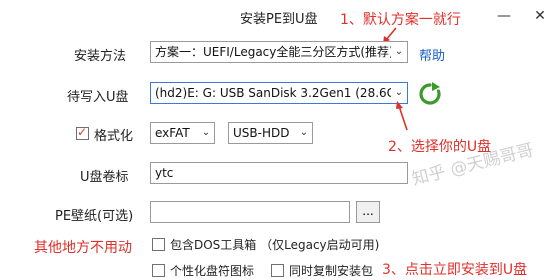 The width and height of the screenshot is (560, 280). What do you see at coordinates (100, 56) in the screenshot?
I see `install-method-label: 安装方法` at bounding box center [100, 56].